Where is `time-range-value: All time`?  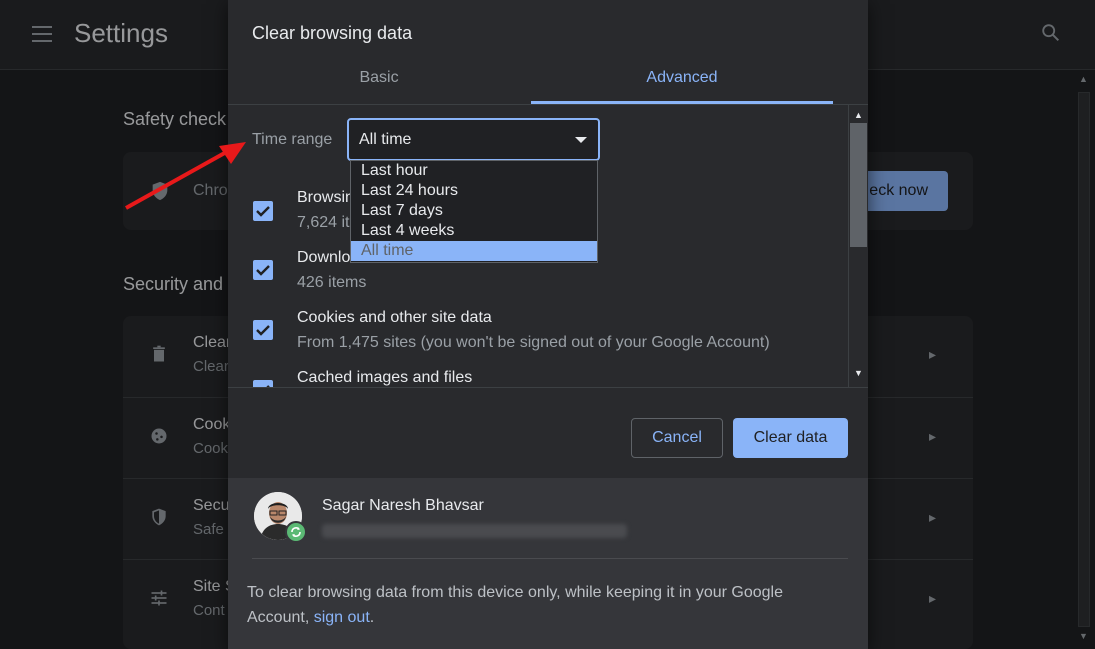
time-range-value: All time is located at coordinates (385, 139).